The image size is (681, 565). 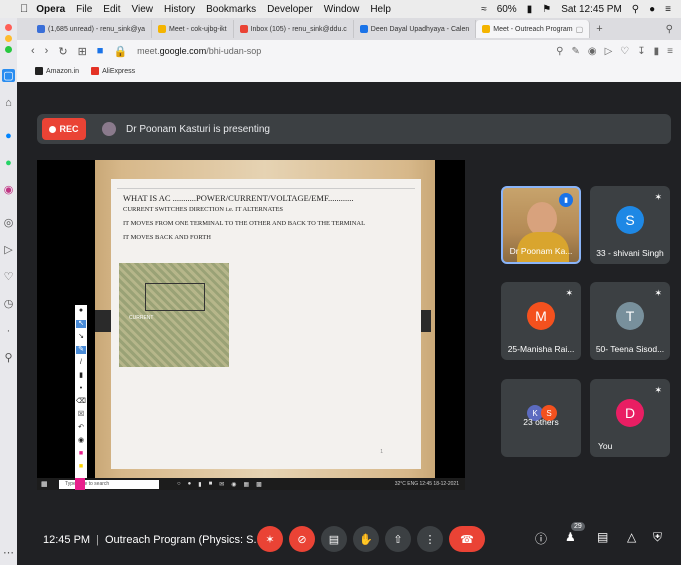 I want to click on mic-toggle-button: ✶, so click(x=270, y=539).